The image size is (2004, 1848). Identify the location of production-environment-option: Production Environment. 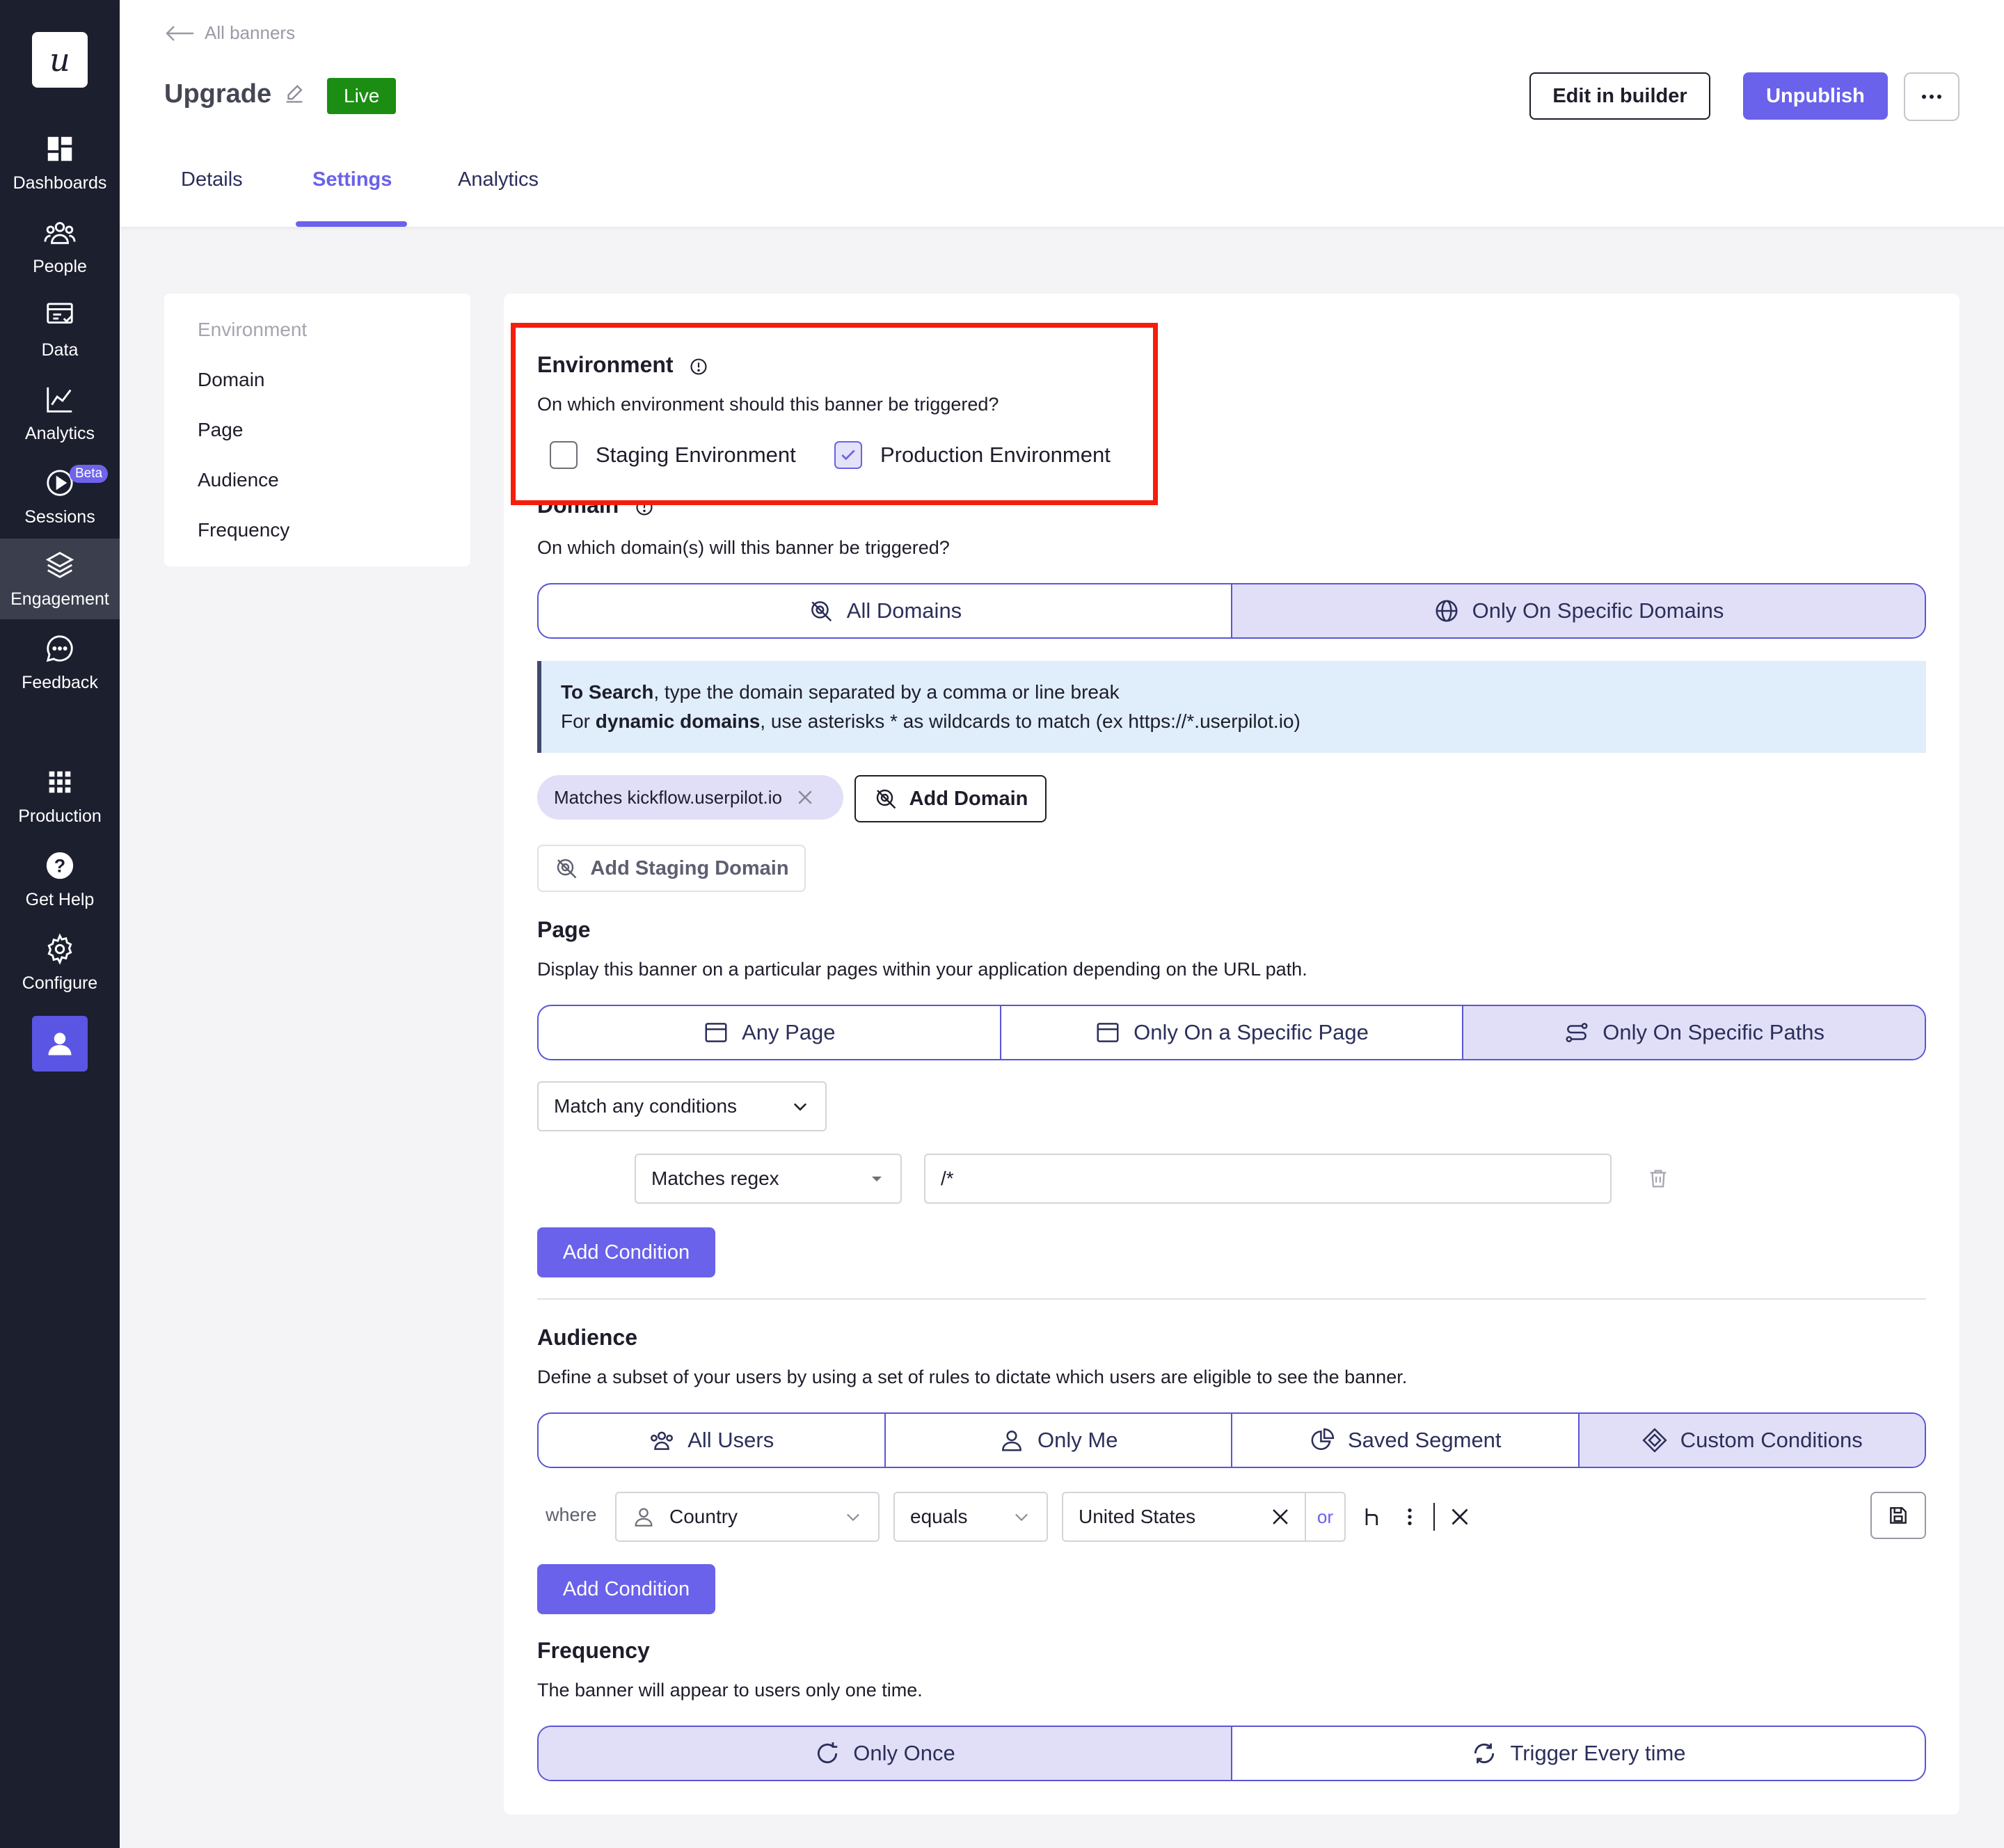
(972, 455).